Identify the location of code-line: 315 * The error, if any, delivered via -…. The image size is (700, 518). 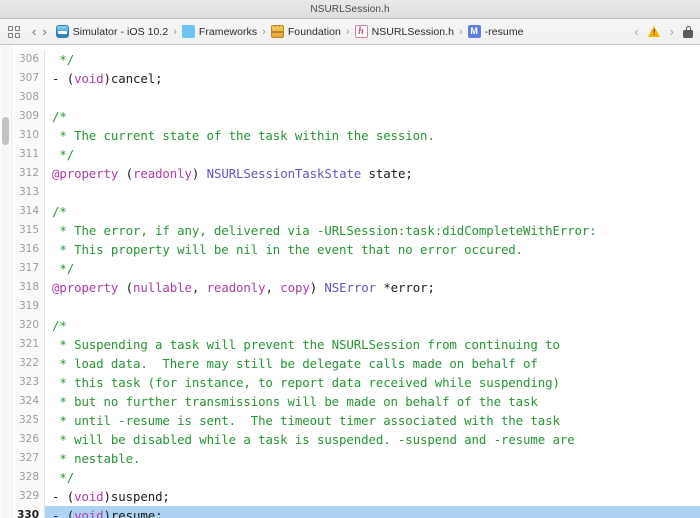
(356, 230).